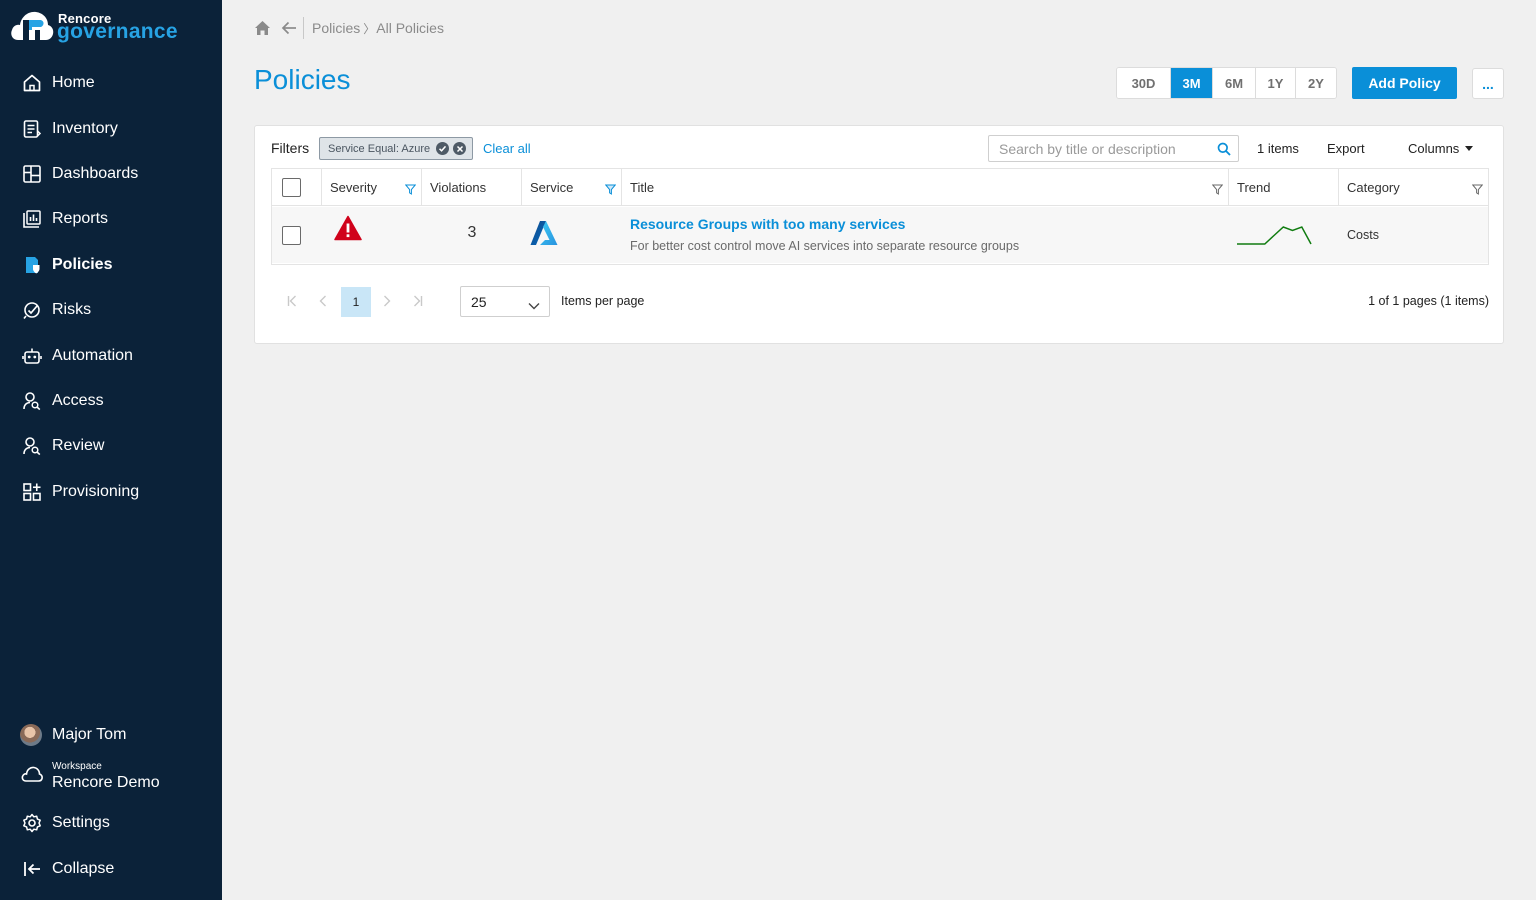 The width and height of the screenshot is (1536, 900). Describe the element at coordinates (552, 187) in the screenshot. I see `header-label: Service` at that location.